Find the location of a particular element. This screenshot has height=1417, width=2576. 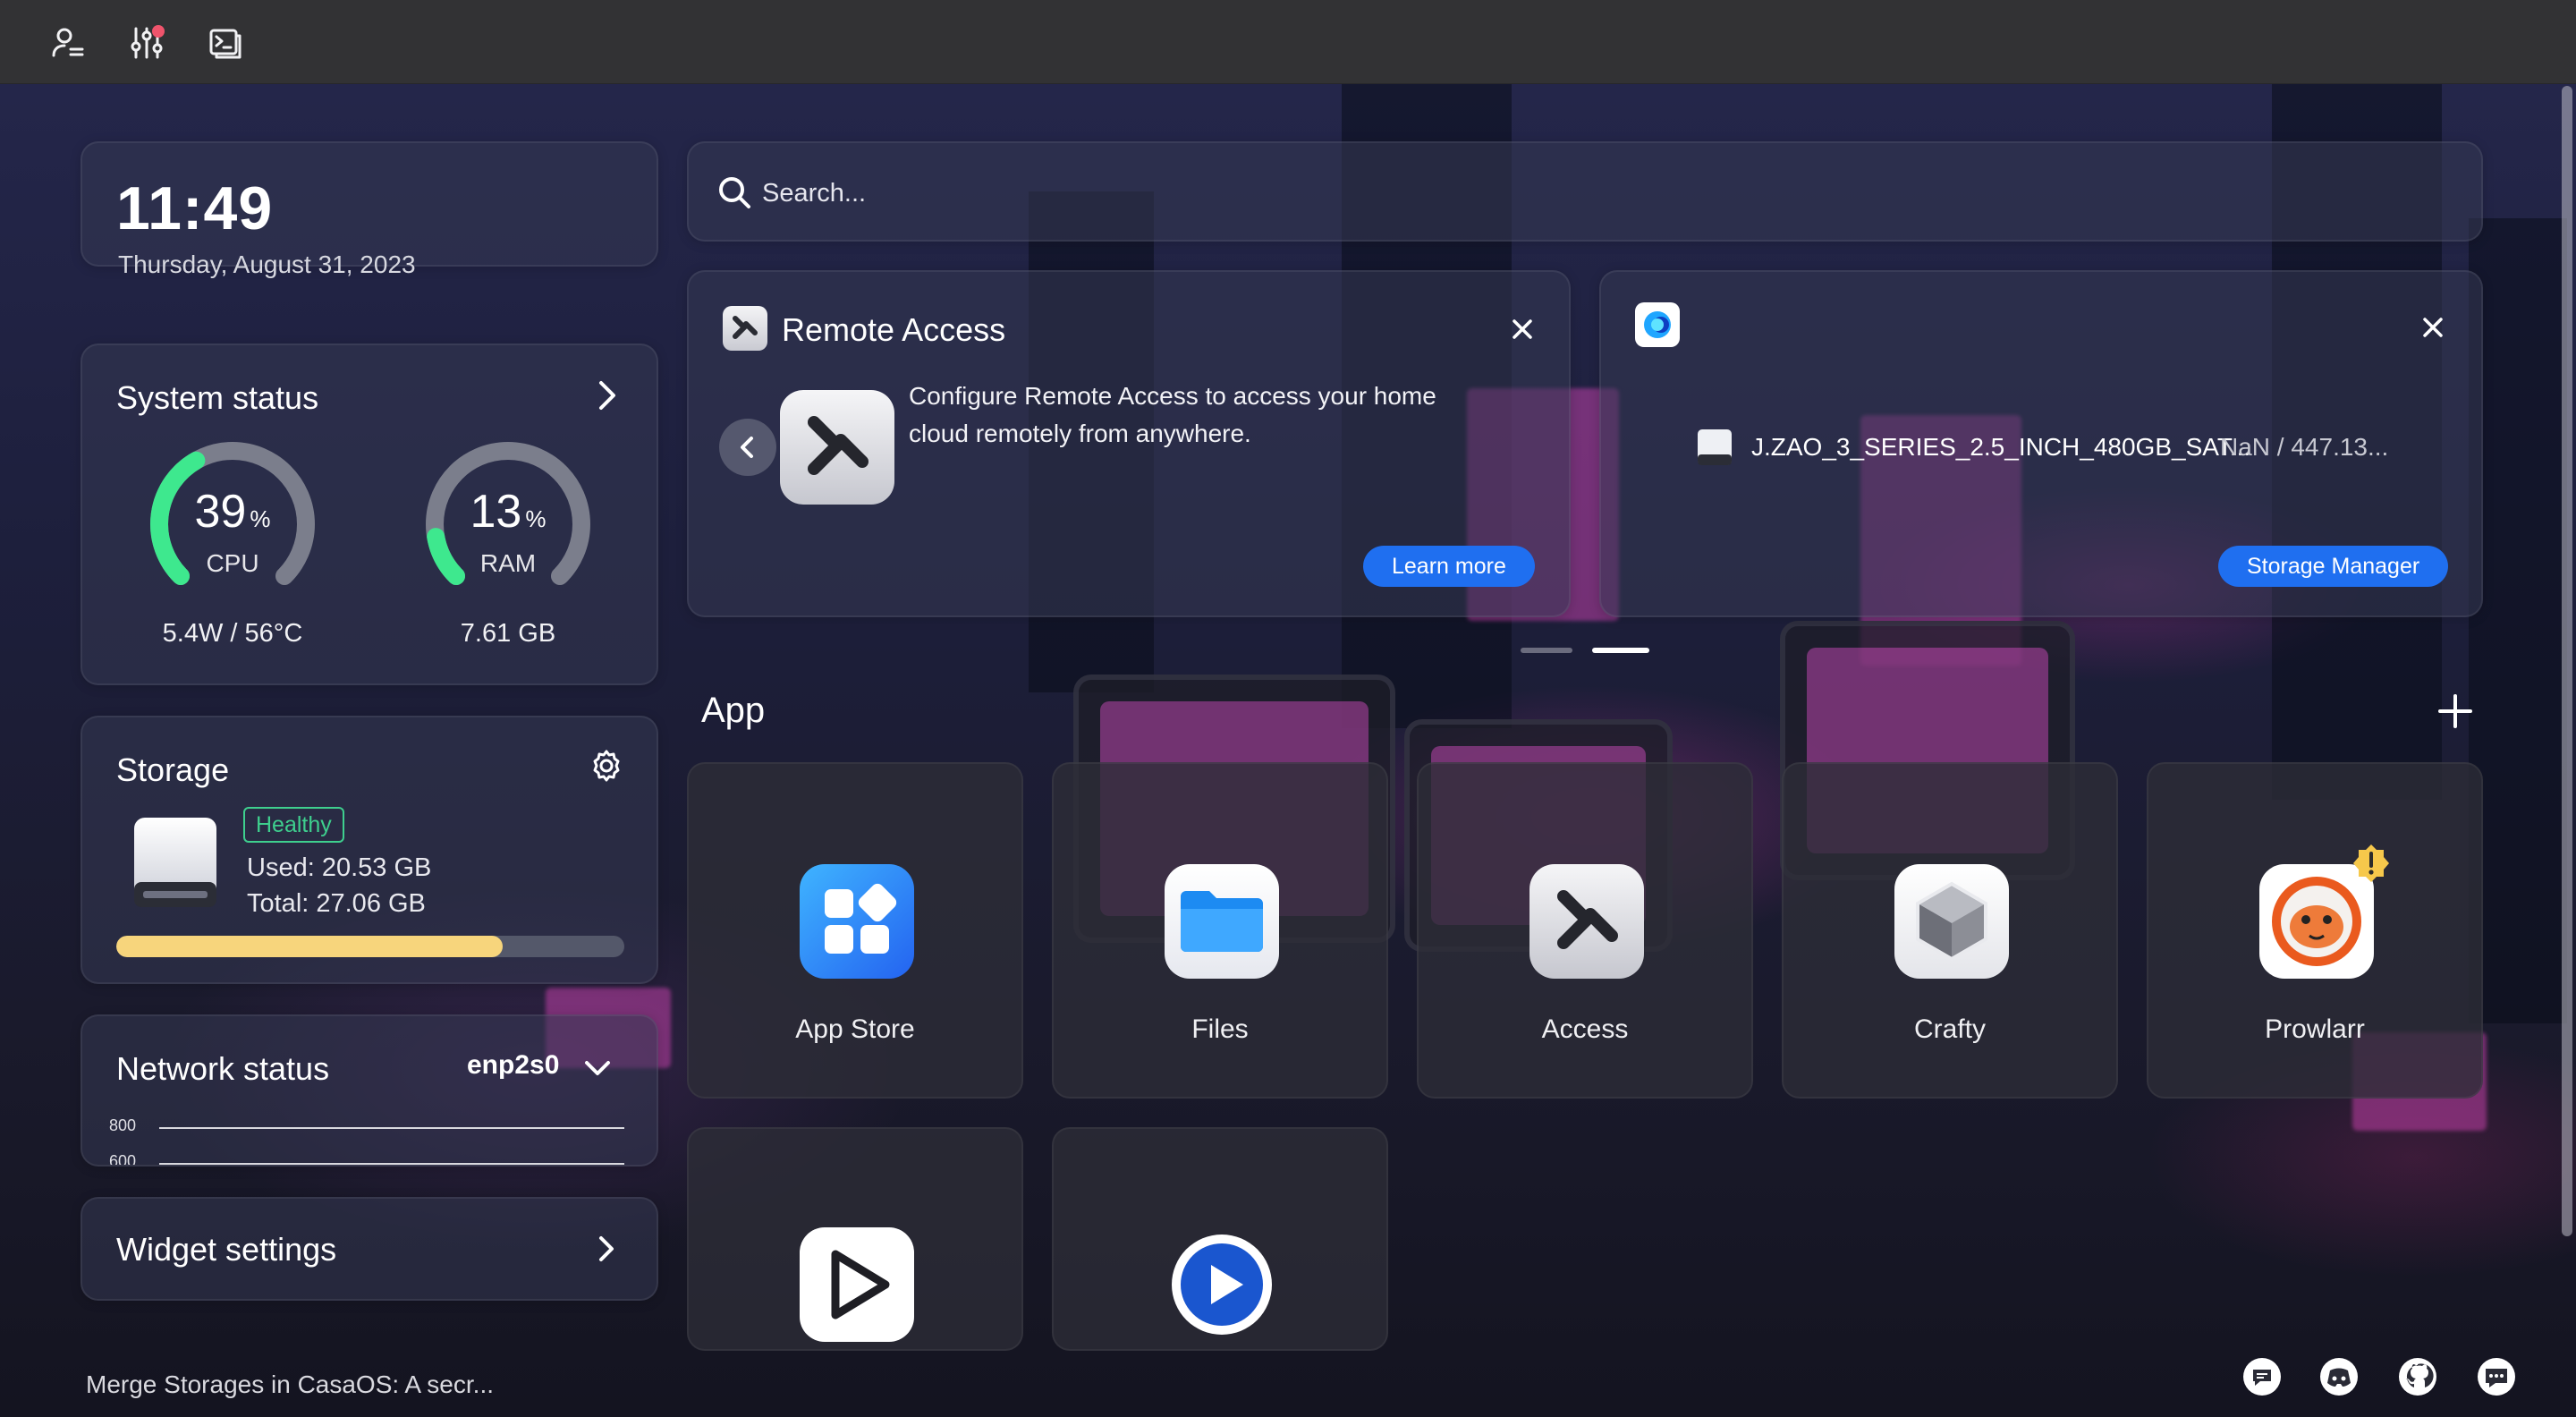

app-tile-files: Files is located at coordinates (1220, 931).